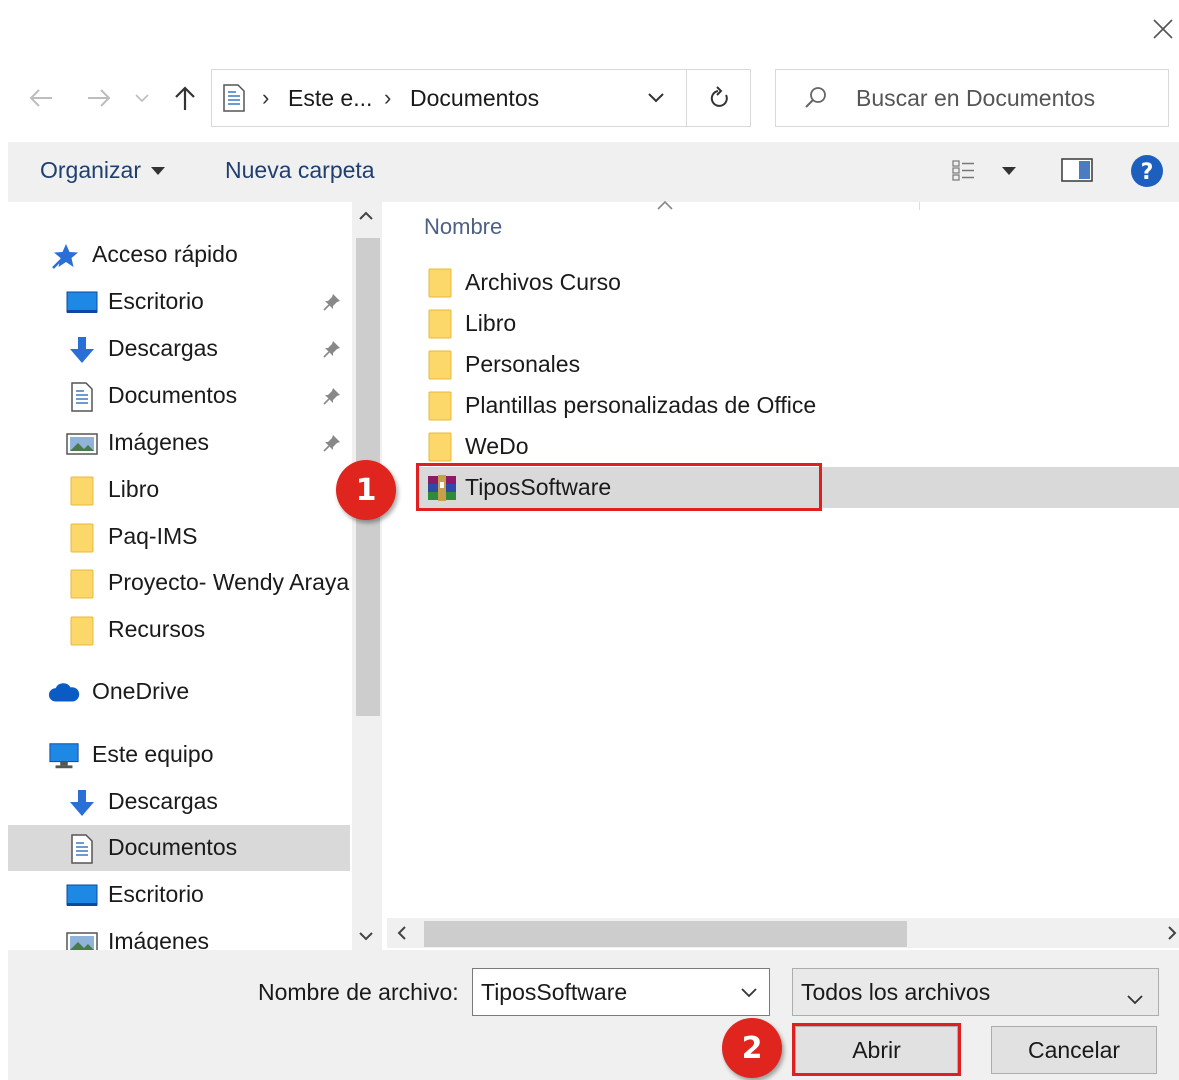 This screenshot has width=1179, height=1080. I want to click on address-history-dropdown, so click(656, 98).